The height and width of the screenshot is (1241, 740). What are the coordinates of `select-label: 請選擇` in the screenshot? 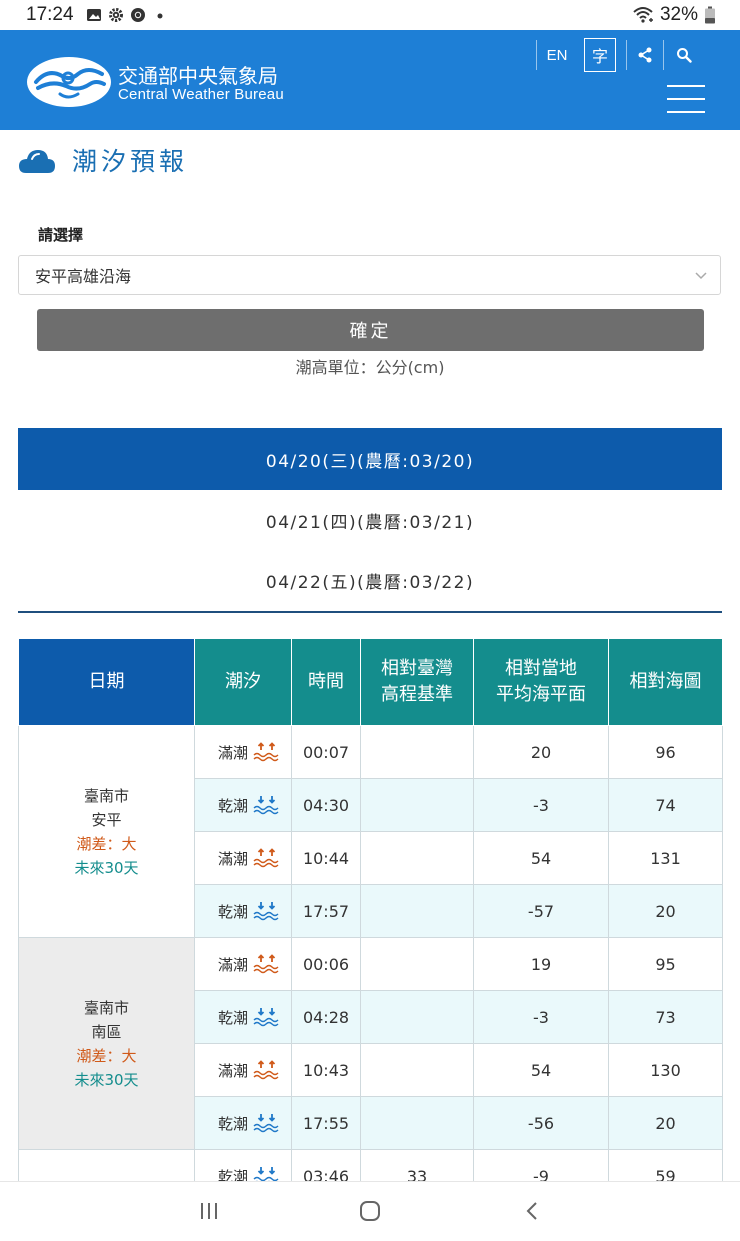 It's located at (61, 235).